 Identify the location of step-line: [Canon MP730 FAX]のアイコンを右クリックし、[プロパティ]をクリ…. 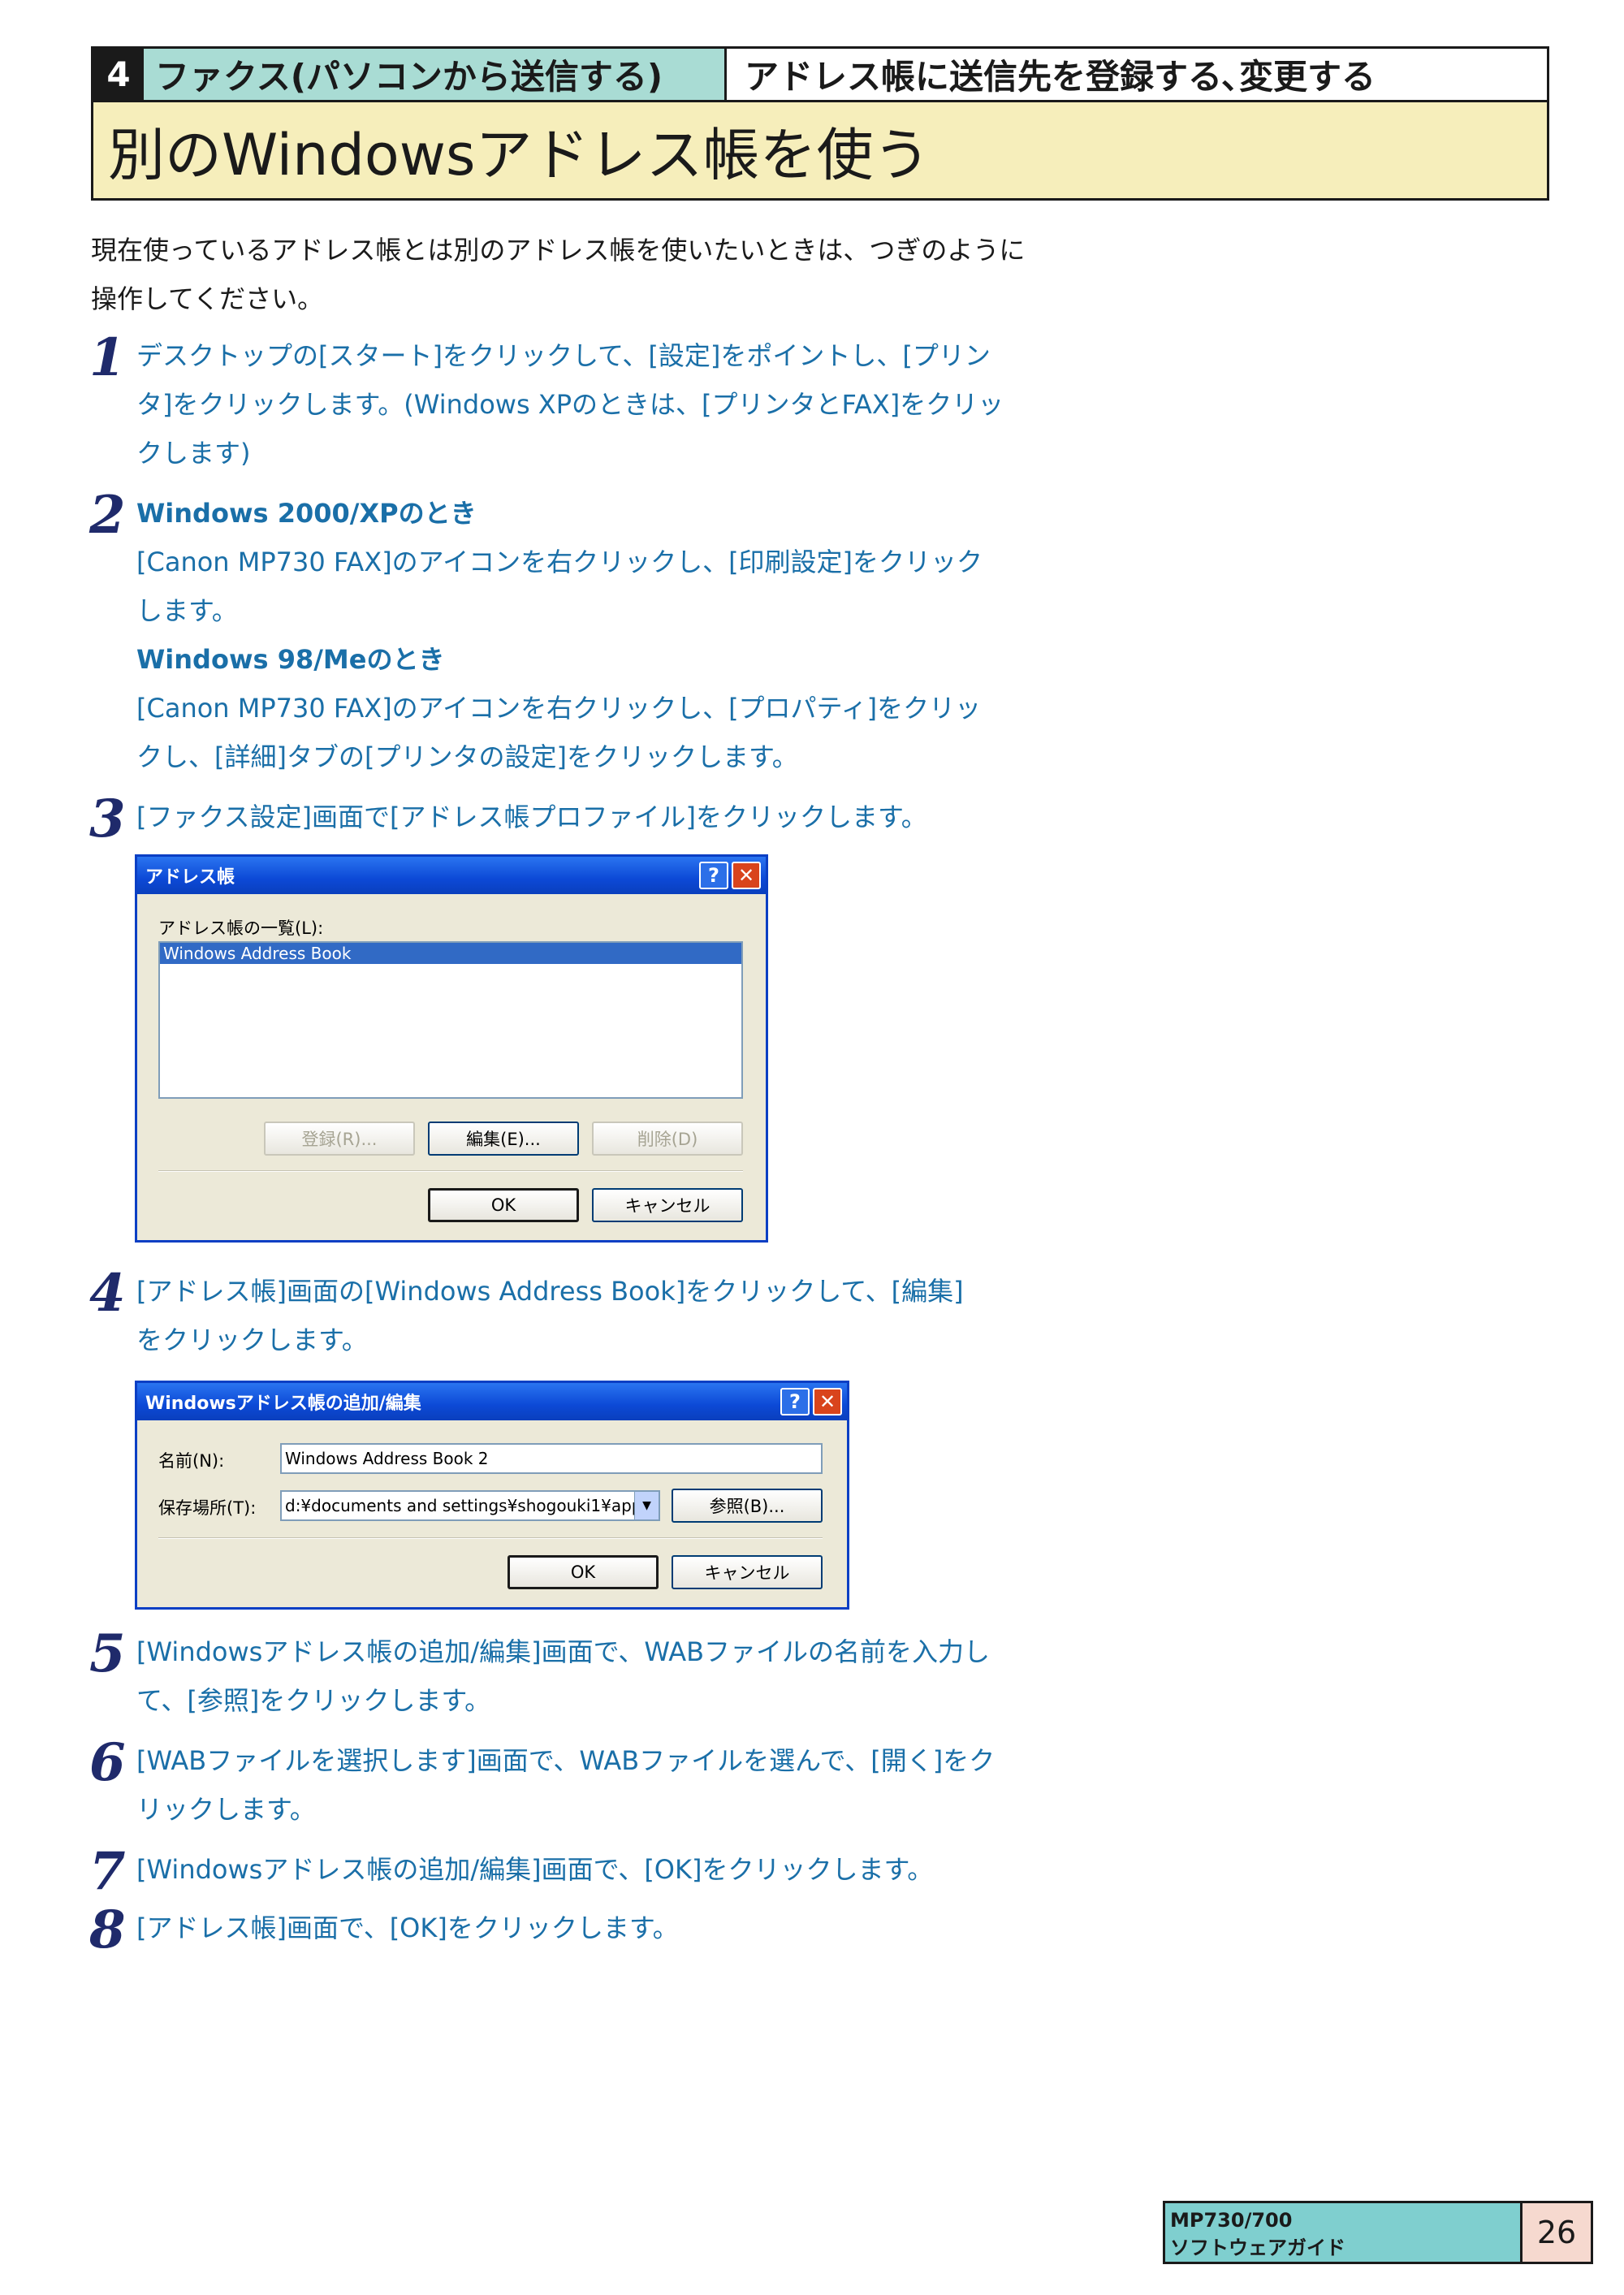
(559, 709).